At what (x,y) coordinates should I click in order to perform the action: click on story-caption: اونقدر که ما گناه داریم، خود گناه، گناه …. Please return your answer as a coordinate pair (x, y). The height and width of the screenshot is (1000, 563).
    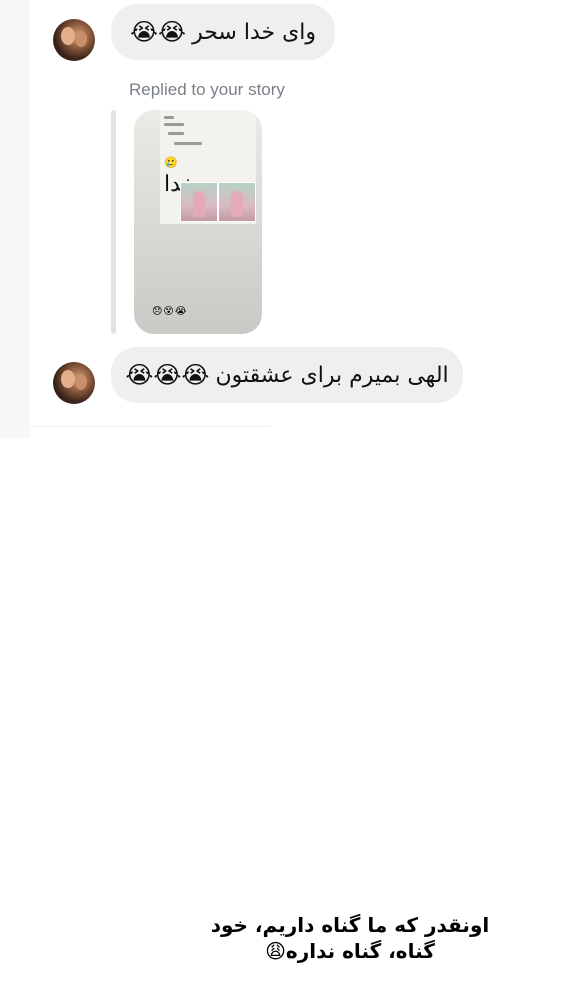
    Looking at the image, I should click on (350, 938).